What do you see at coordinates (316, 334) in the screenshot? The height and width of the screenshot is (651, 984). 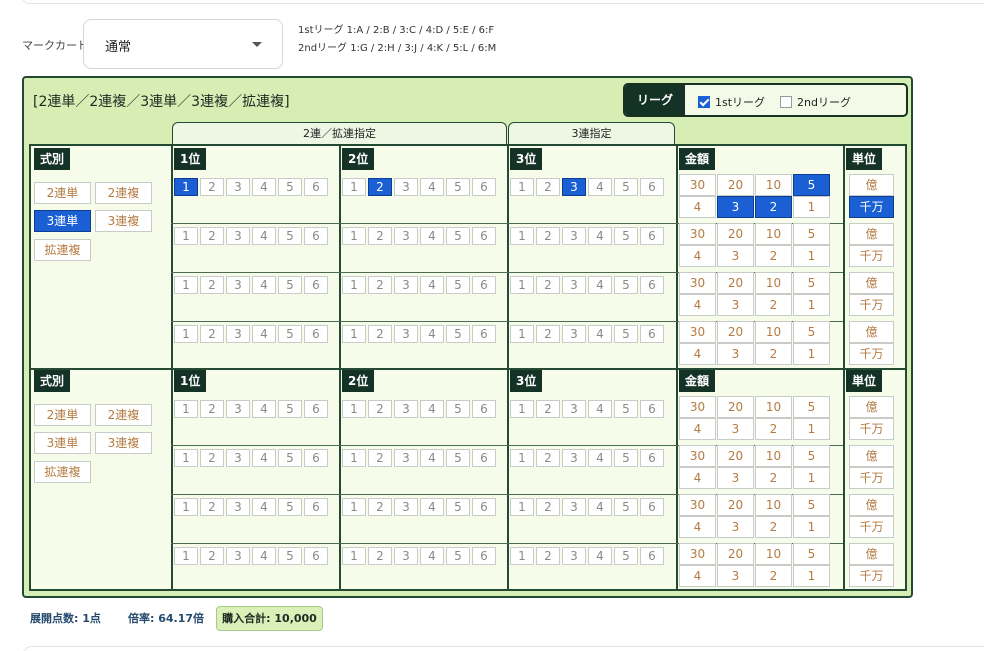 I see `first-place-6-button: 6` at bounding box center [316, 334].